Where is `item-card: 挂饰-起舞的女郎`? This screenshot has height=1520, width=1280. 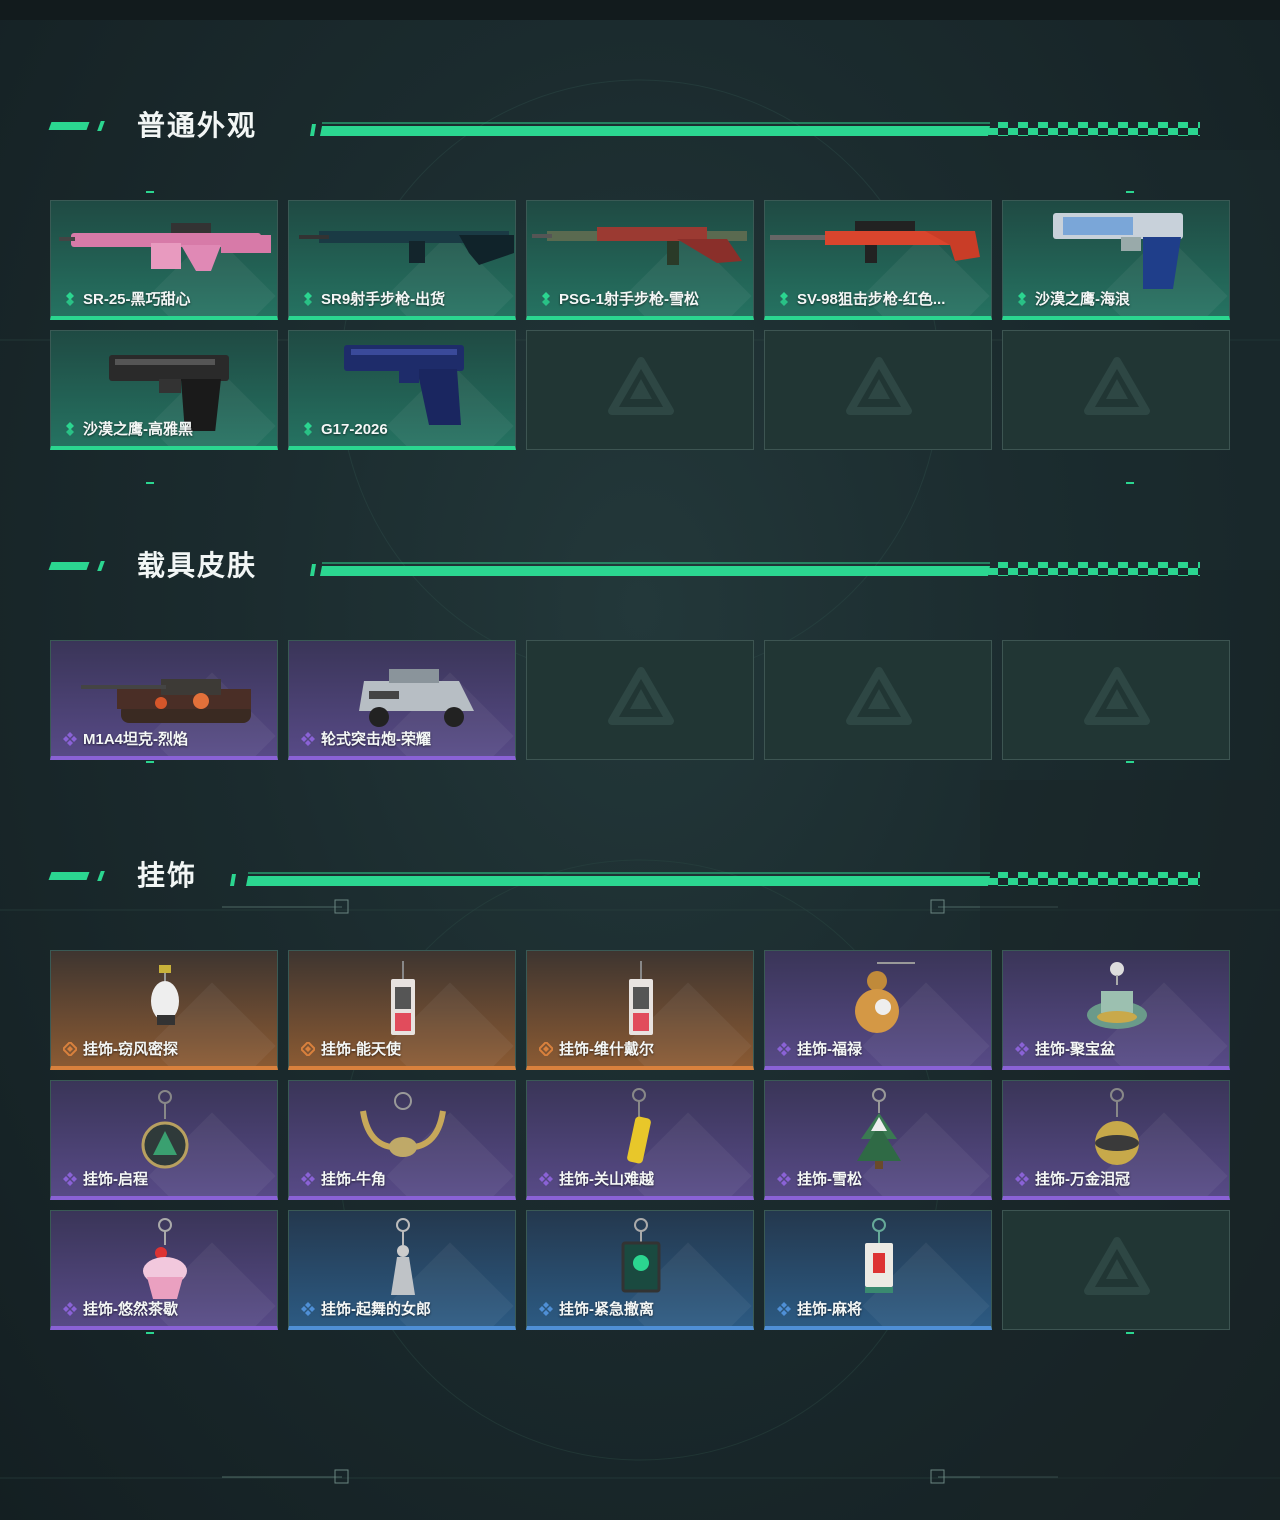 item-card: 挂饰-起舞的女郎 is located at coordinates (402, 1270).